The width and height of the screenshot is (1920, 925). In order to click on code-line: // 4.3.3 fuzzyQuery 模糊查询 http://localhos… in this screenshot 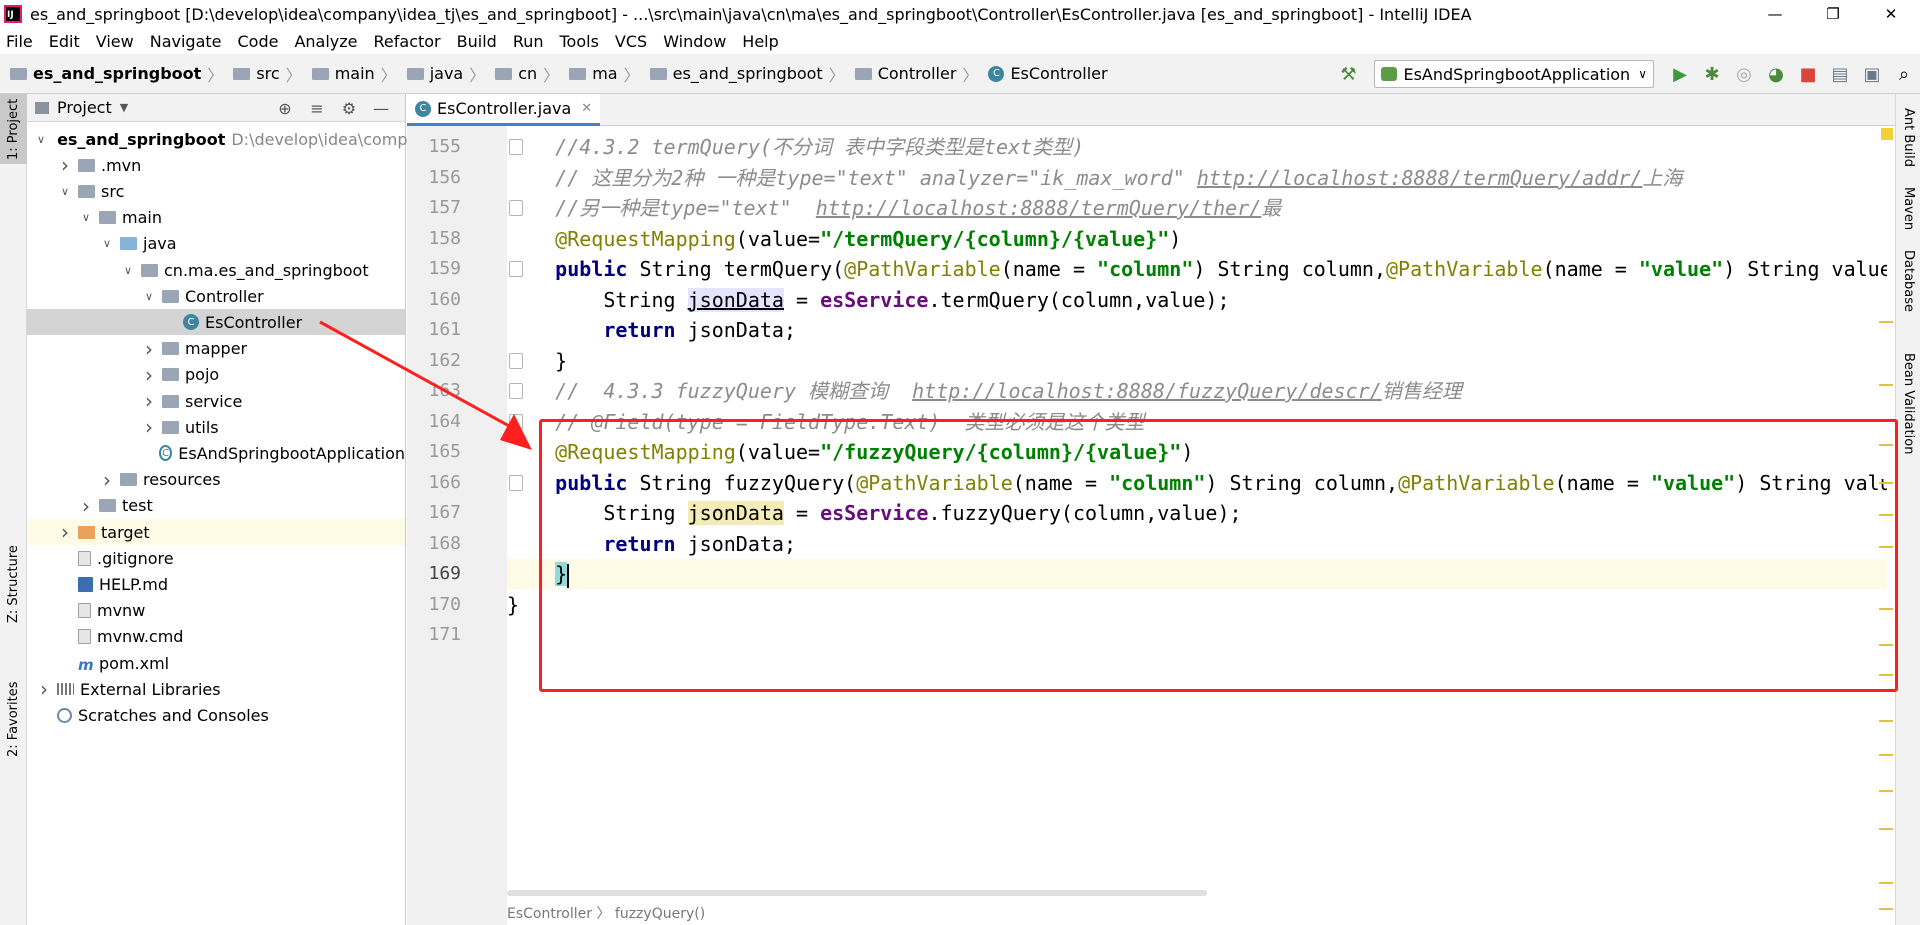, I will do `click(1197, 391)`.